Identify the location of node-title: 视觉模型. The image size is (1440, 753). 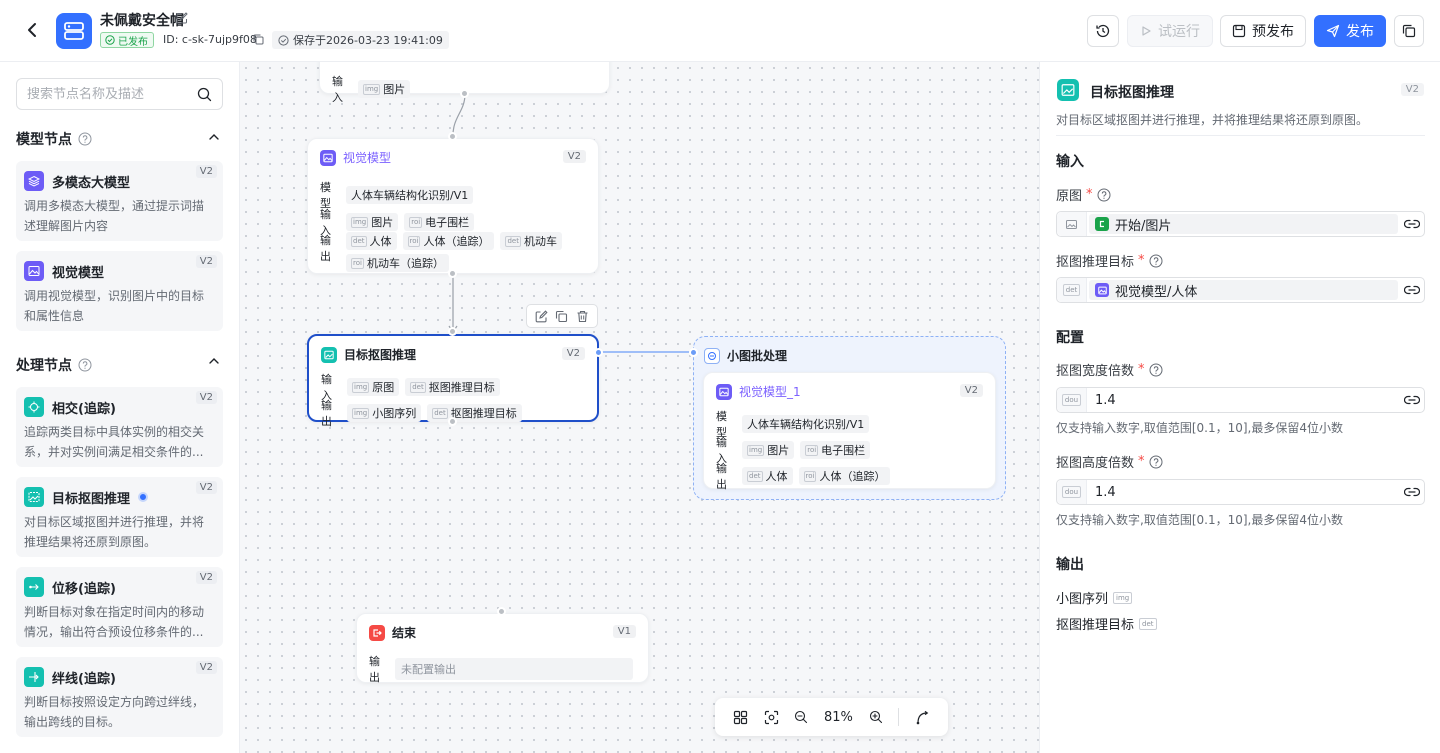
(367, 158).